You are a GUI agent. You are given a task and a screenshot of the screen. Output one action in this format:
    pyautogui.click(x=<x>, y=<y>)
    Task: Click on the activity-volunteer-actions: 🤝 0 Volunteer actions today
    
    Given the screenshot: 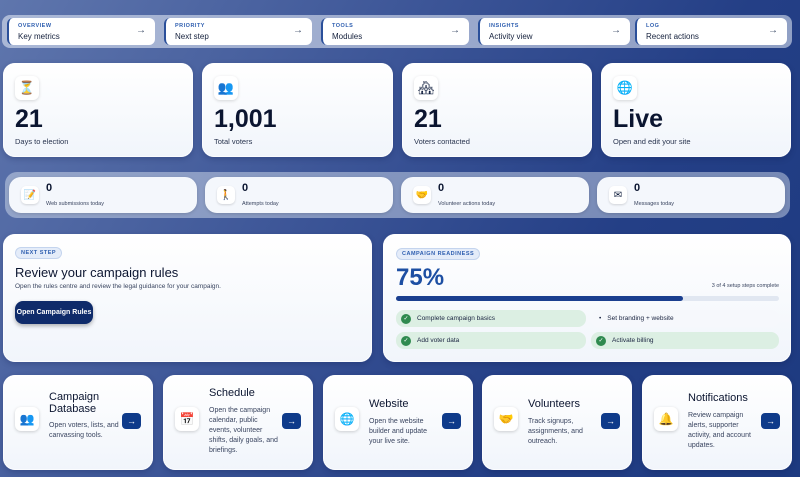 What is the action you would take?
    pyautogui.click(x=495, y=195)
    